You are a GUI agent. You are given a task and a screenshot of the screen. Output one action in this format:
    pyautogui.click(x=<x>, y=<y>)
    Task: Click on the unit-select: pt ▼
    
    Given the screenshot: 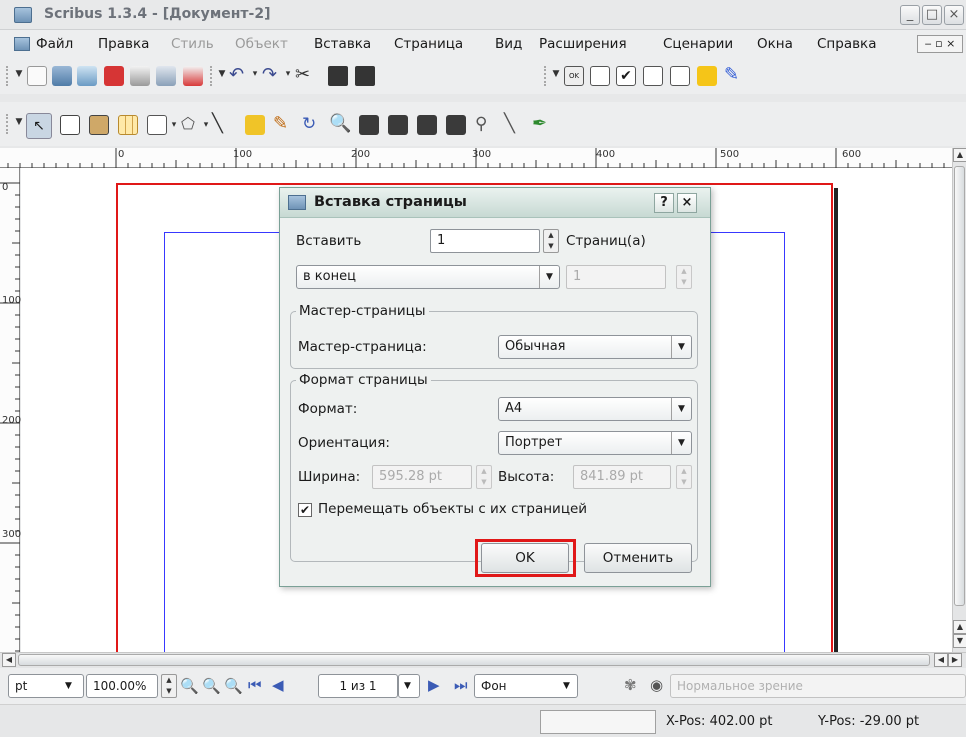 What is the action you would take?
    pyautogui.click(x=46, y=686)
    